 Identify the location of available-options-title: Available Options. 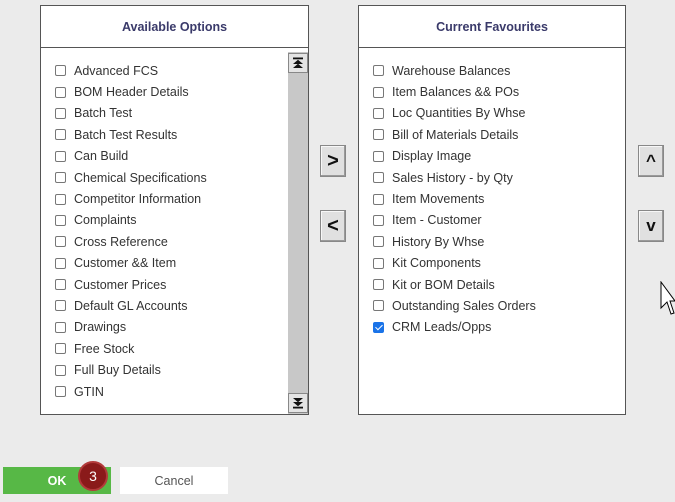
(174, 27).